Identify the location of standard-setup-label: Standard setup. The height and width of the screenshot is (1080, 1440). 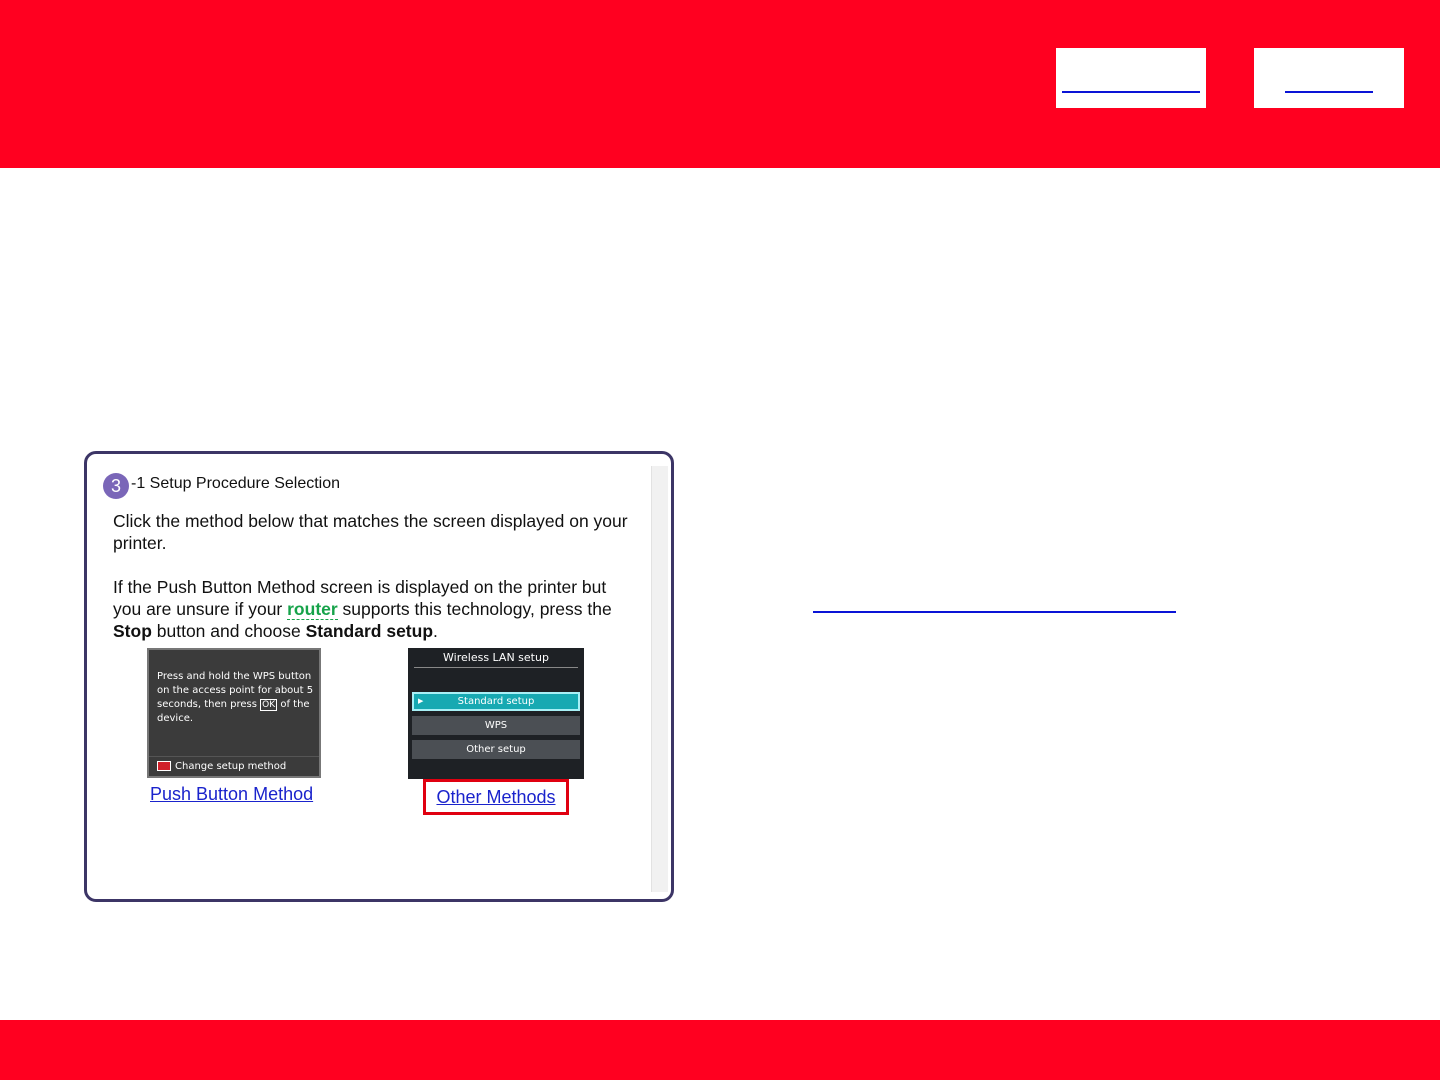
(369, 631).